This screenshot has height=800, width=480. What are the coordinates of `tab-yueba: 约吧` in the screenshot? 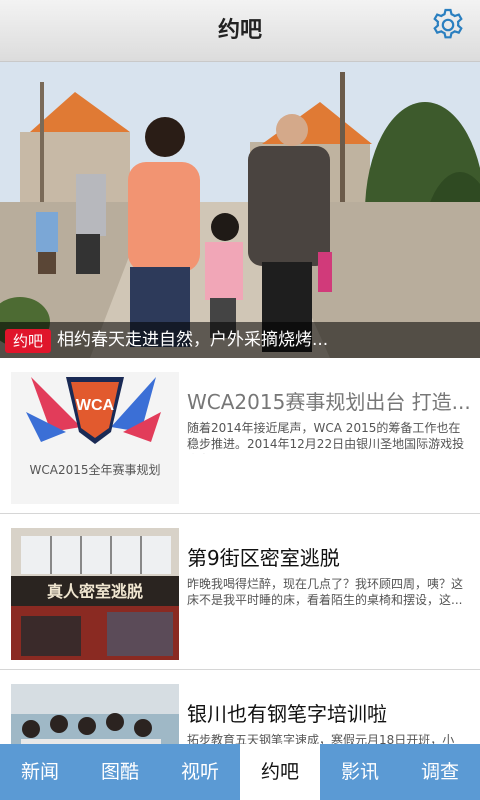 It's located at (280, 772).